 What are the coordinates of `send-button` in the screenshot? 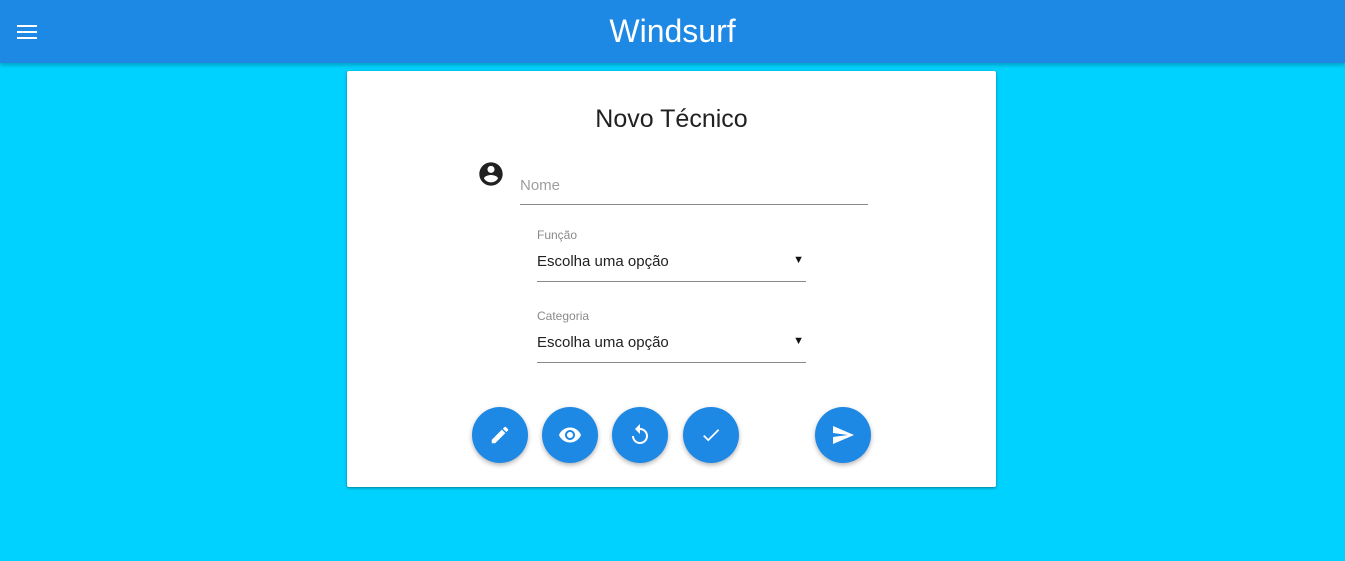 It's located at (843, 435).